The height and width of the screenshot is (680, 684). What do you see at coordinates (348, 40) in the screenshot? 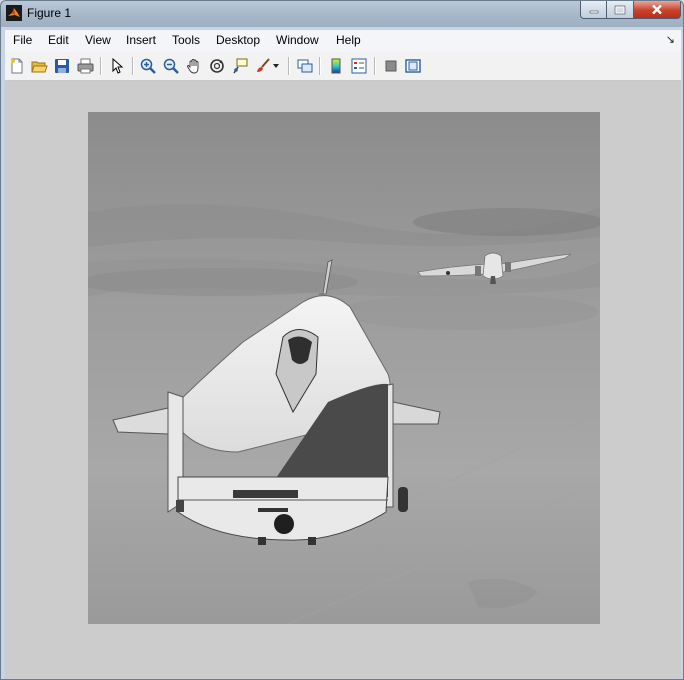
I see `menu-help: Help` at bounding box center [348, 40].